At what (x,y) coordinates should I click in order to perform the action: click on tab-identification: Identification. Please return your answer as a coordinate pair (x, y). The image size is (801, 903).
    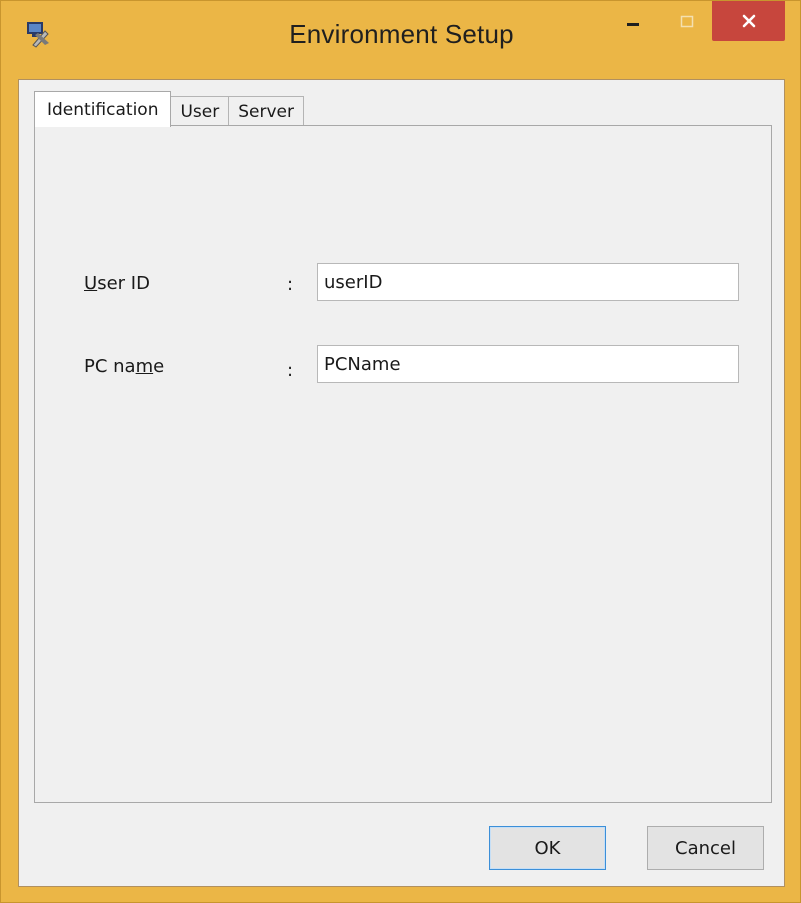
    Looking at the image, I should click on (103, 109).